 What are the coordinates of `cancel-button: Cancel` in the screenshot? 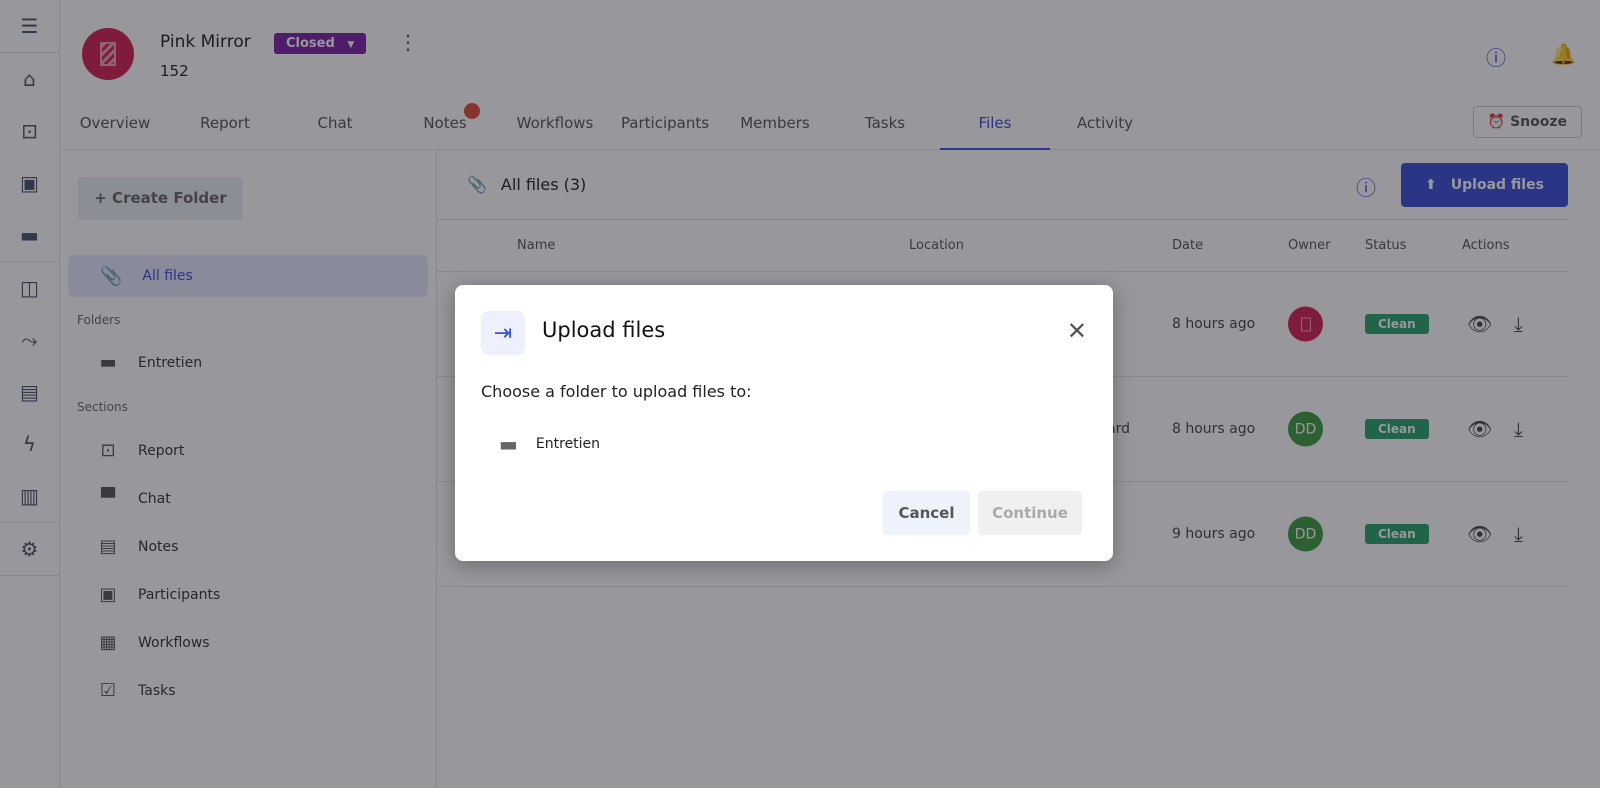 It's located at (926, 513).